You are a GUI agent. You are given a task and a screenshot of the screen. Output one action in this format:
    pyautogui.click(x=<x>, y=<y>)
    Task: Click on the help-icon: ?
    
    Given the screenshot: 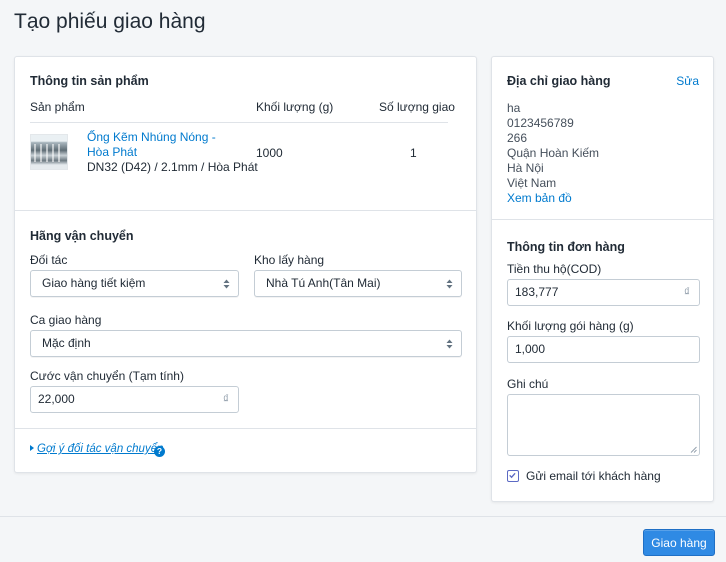 What is the action you would take?
    pyautogui.click(x=159, y=451)
    